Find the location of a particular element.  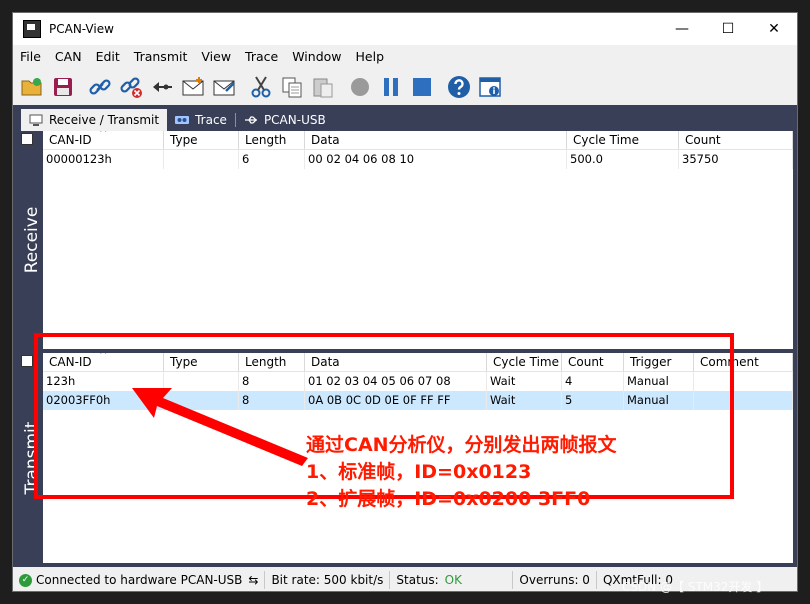

minimize-button: — is located at coordinates (682, 29).